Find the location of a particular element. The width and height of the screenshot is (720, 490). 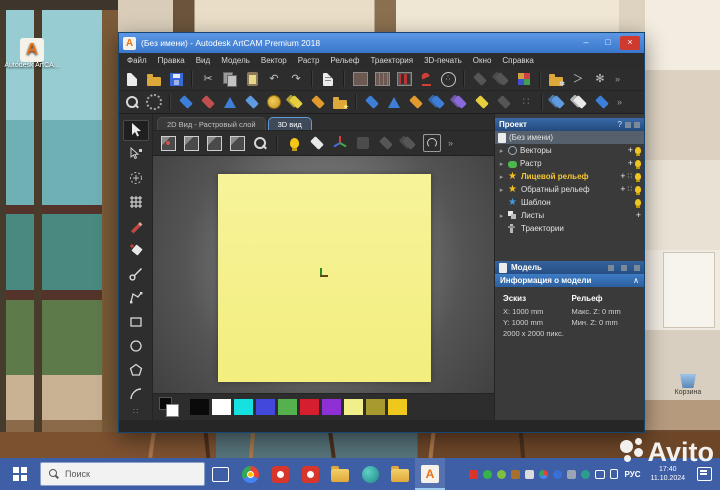

texture-relief-icon is located at coordinates (460, 102).